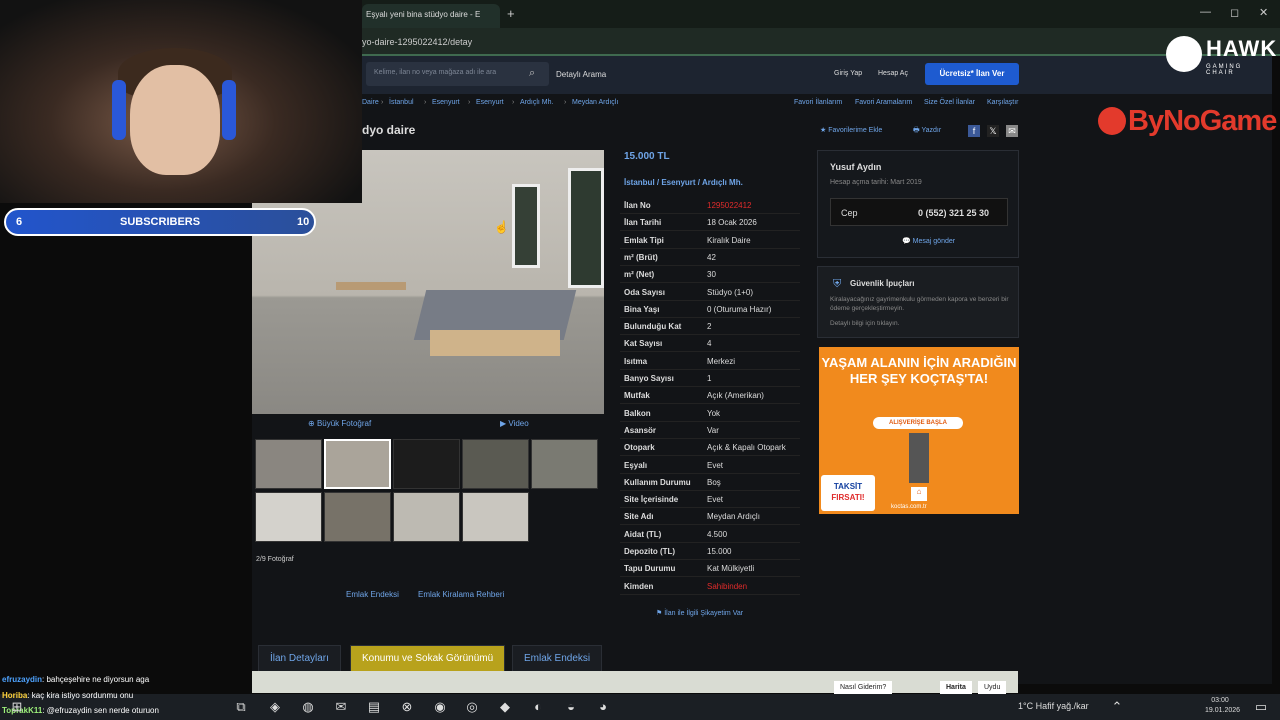  I want to click on phone-number: 0 (552) 321 25 30, so click(953, 213).